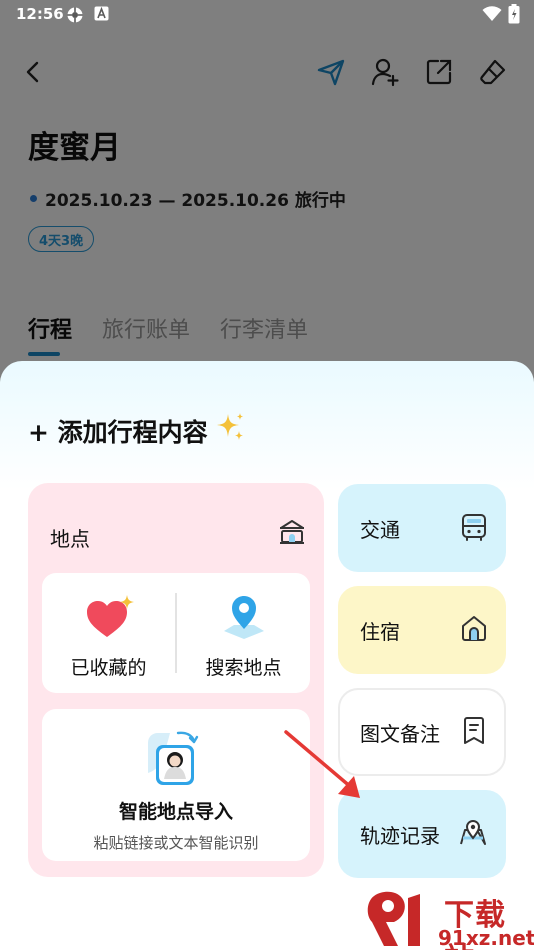 This screenshot has width=534, height=950. I want to click on smart-import-illustration-icon, so click(174, 761).